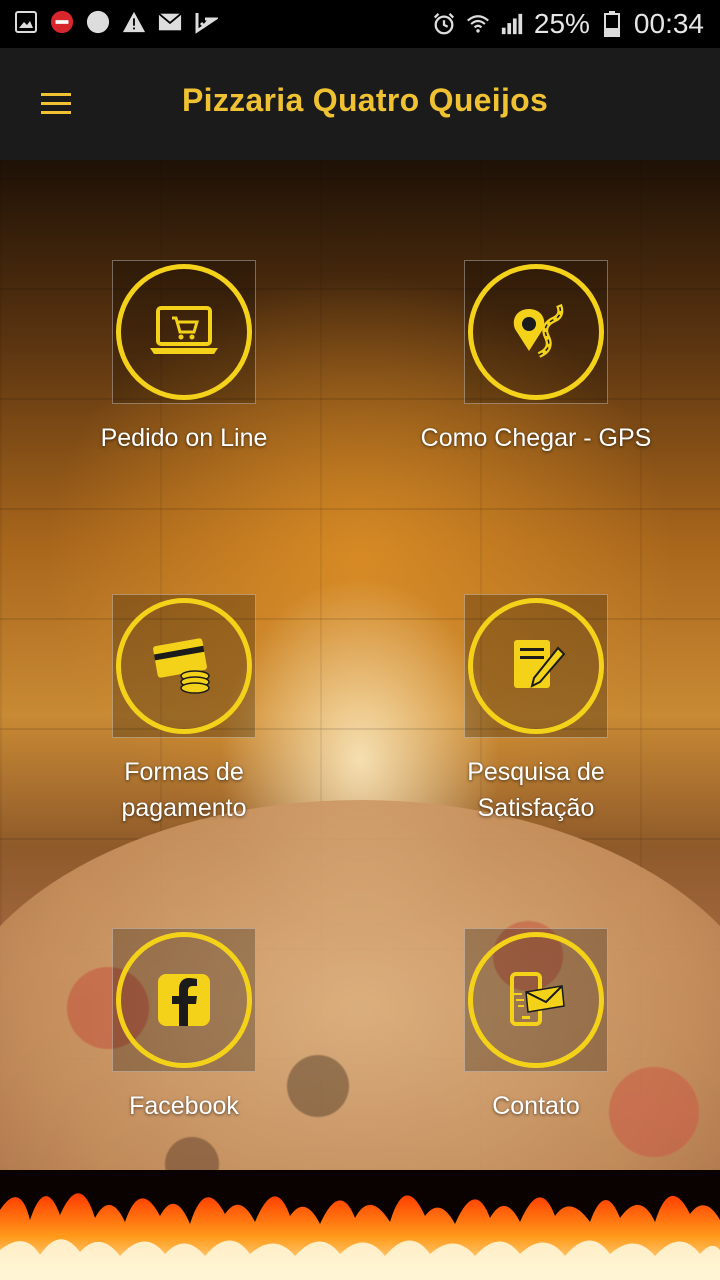  Describe the element at coordinates (360, 1225) in the screenshot. I see `flames-decoration` at that location.